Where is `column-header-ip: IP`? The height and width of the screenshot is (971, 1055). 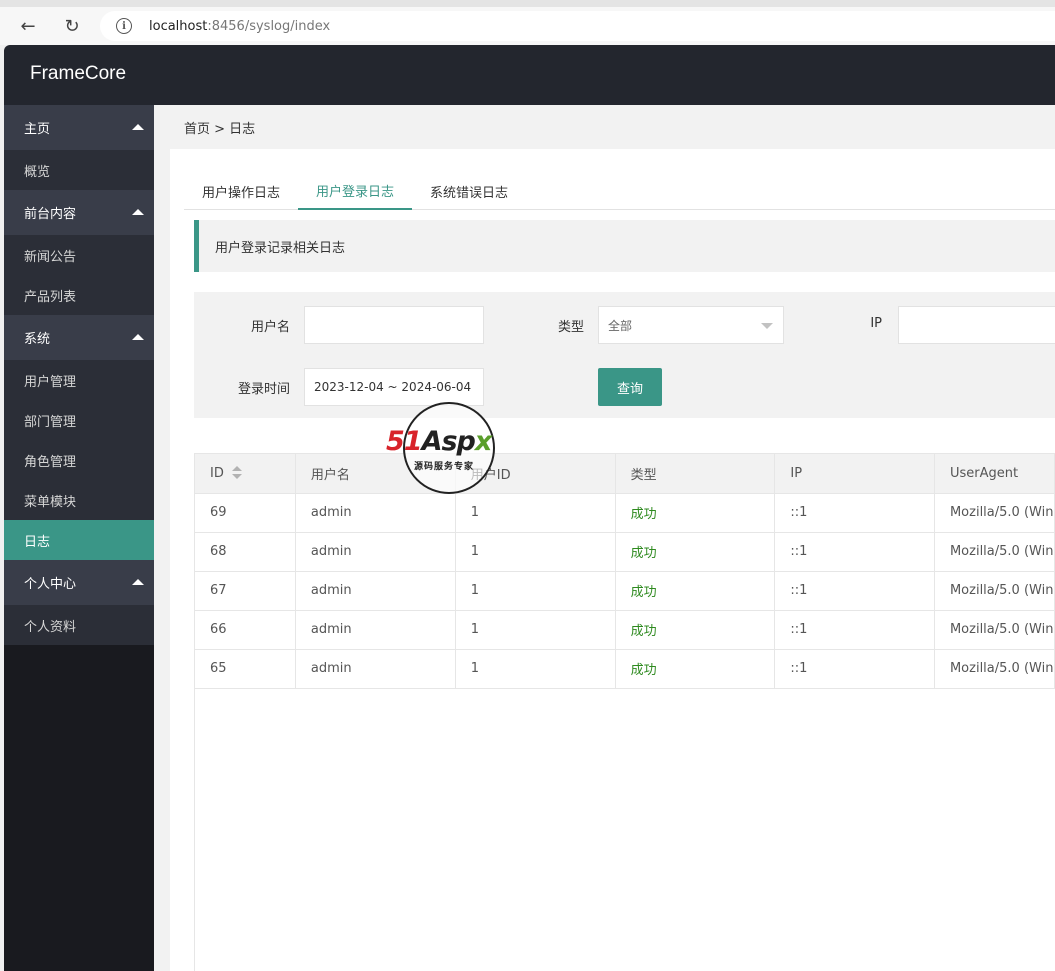 column-header-ip: IP is located at coordinates (854, 474).